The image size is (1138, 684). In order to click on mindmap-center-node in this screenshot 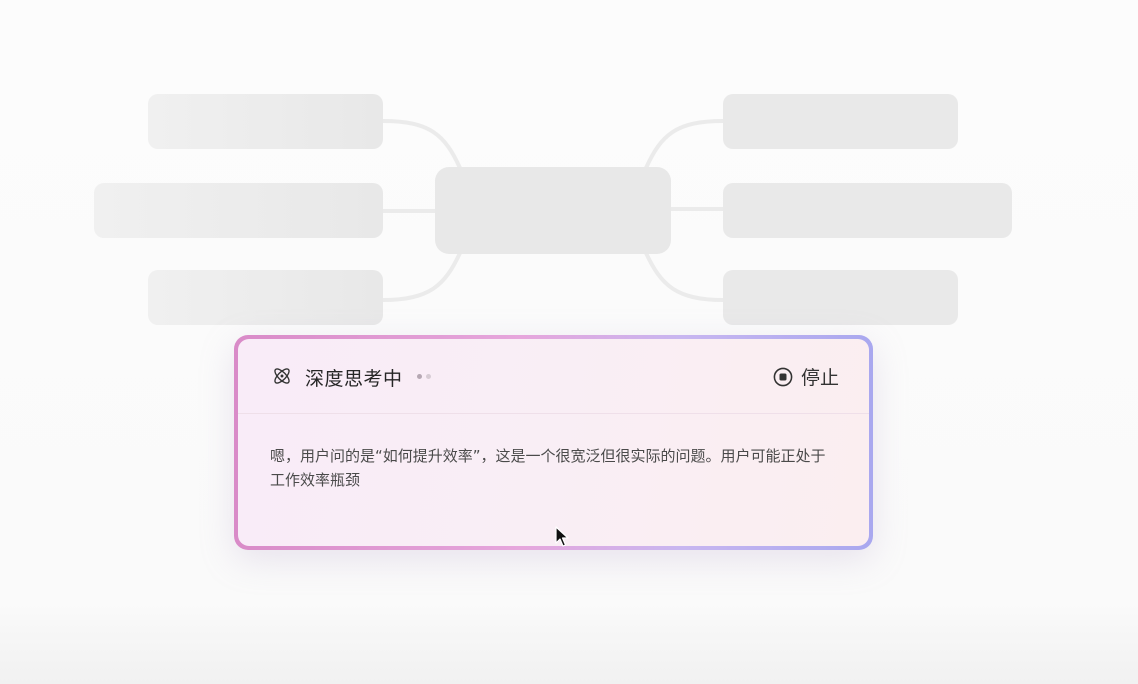, I will do `click(553, 210)`.